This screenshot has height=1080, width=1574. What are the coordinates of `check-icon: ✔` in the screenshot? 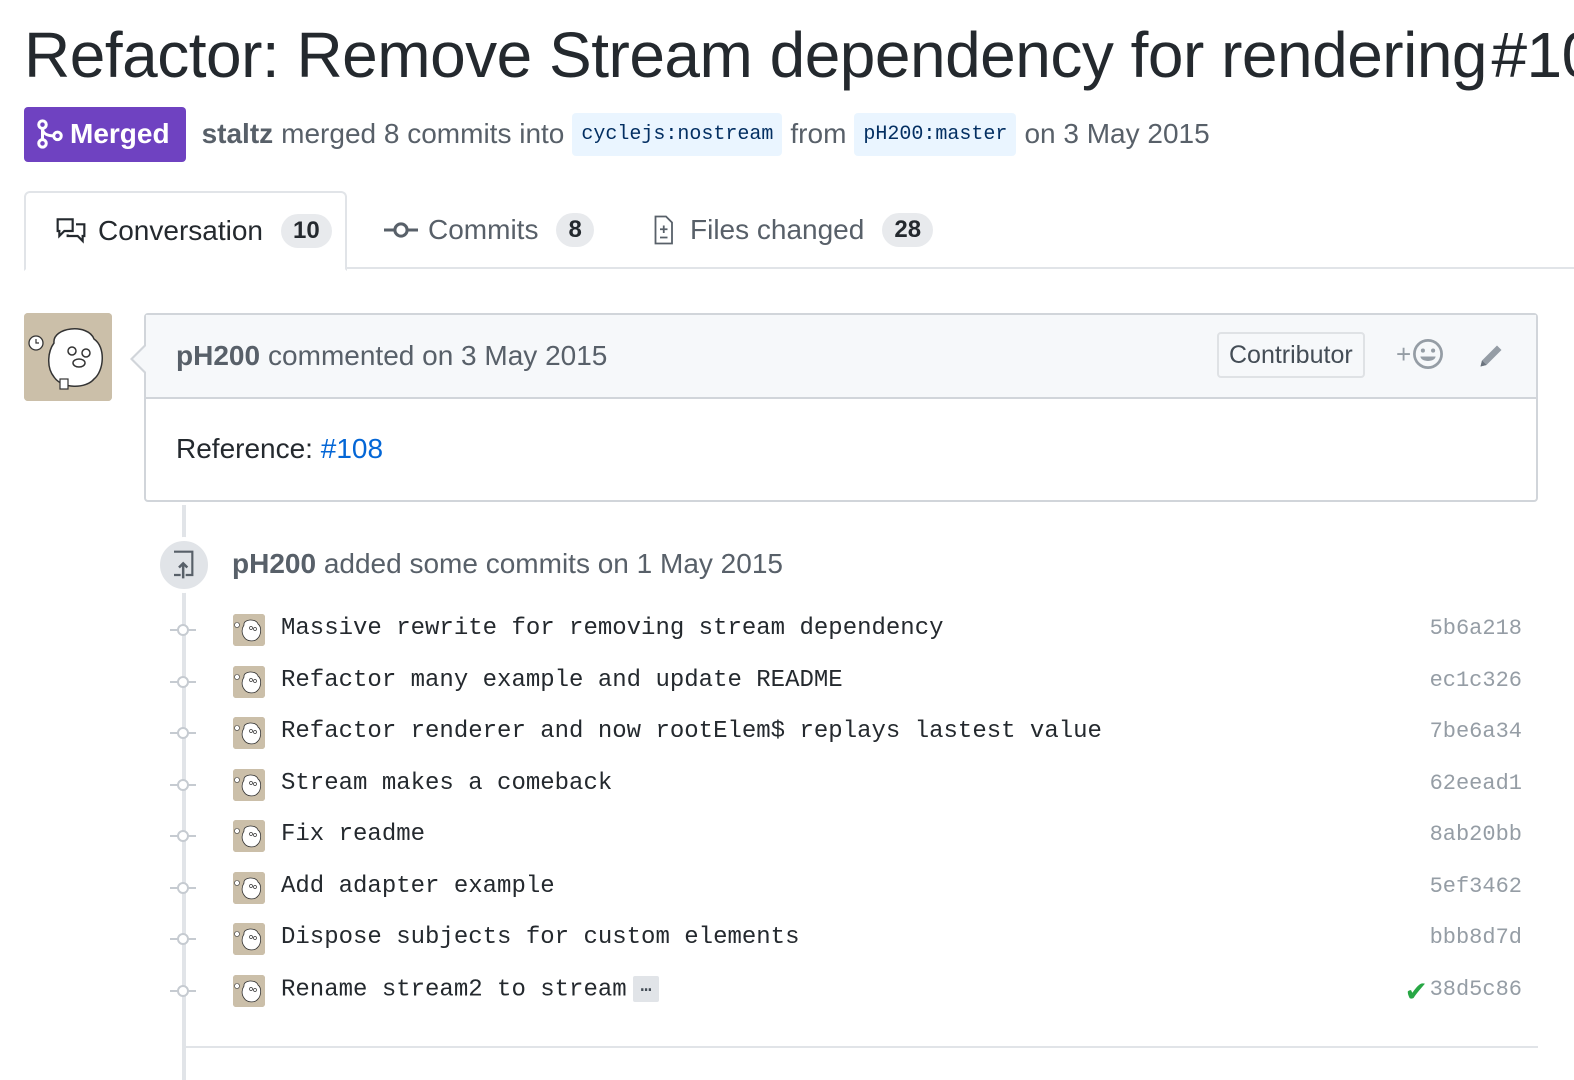 It's located at (1416, 991).